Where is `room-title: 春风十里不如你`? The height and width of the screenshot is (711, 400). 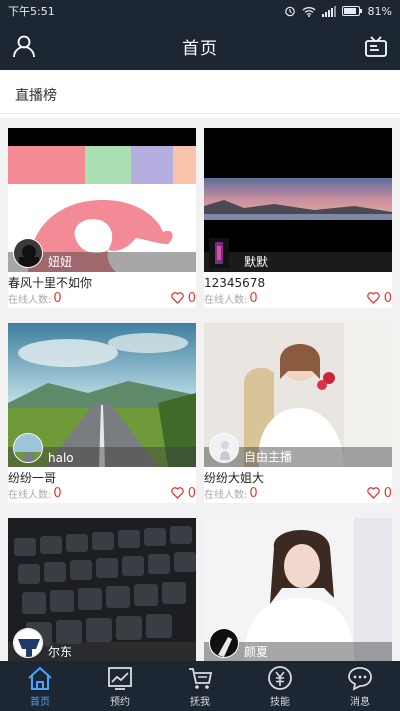 room-title: 春风十里不如你 is located at coordinates (50, 283).